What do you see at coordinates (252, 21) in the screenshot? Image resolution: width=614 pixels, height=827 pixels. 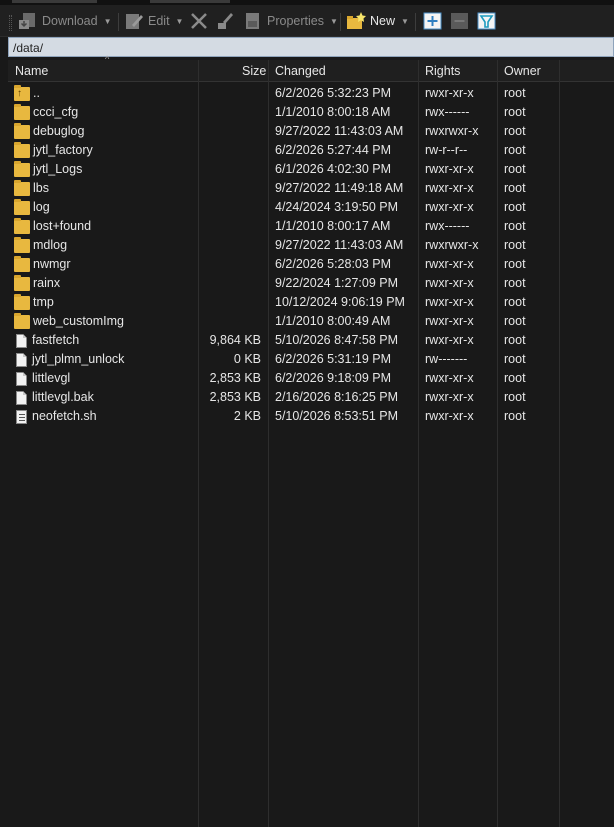 I see `properties-icon` at bounding box center [252, 21].